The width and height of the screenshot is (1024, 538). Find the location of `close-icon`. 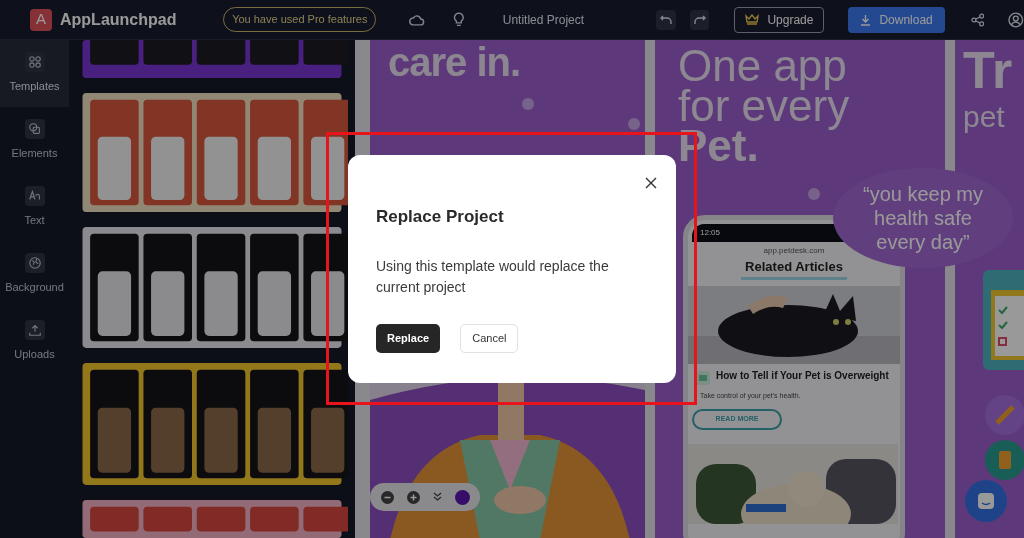

close-icon is located at coordinates (651, 183).